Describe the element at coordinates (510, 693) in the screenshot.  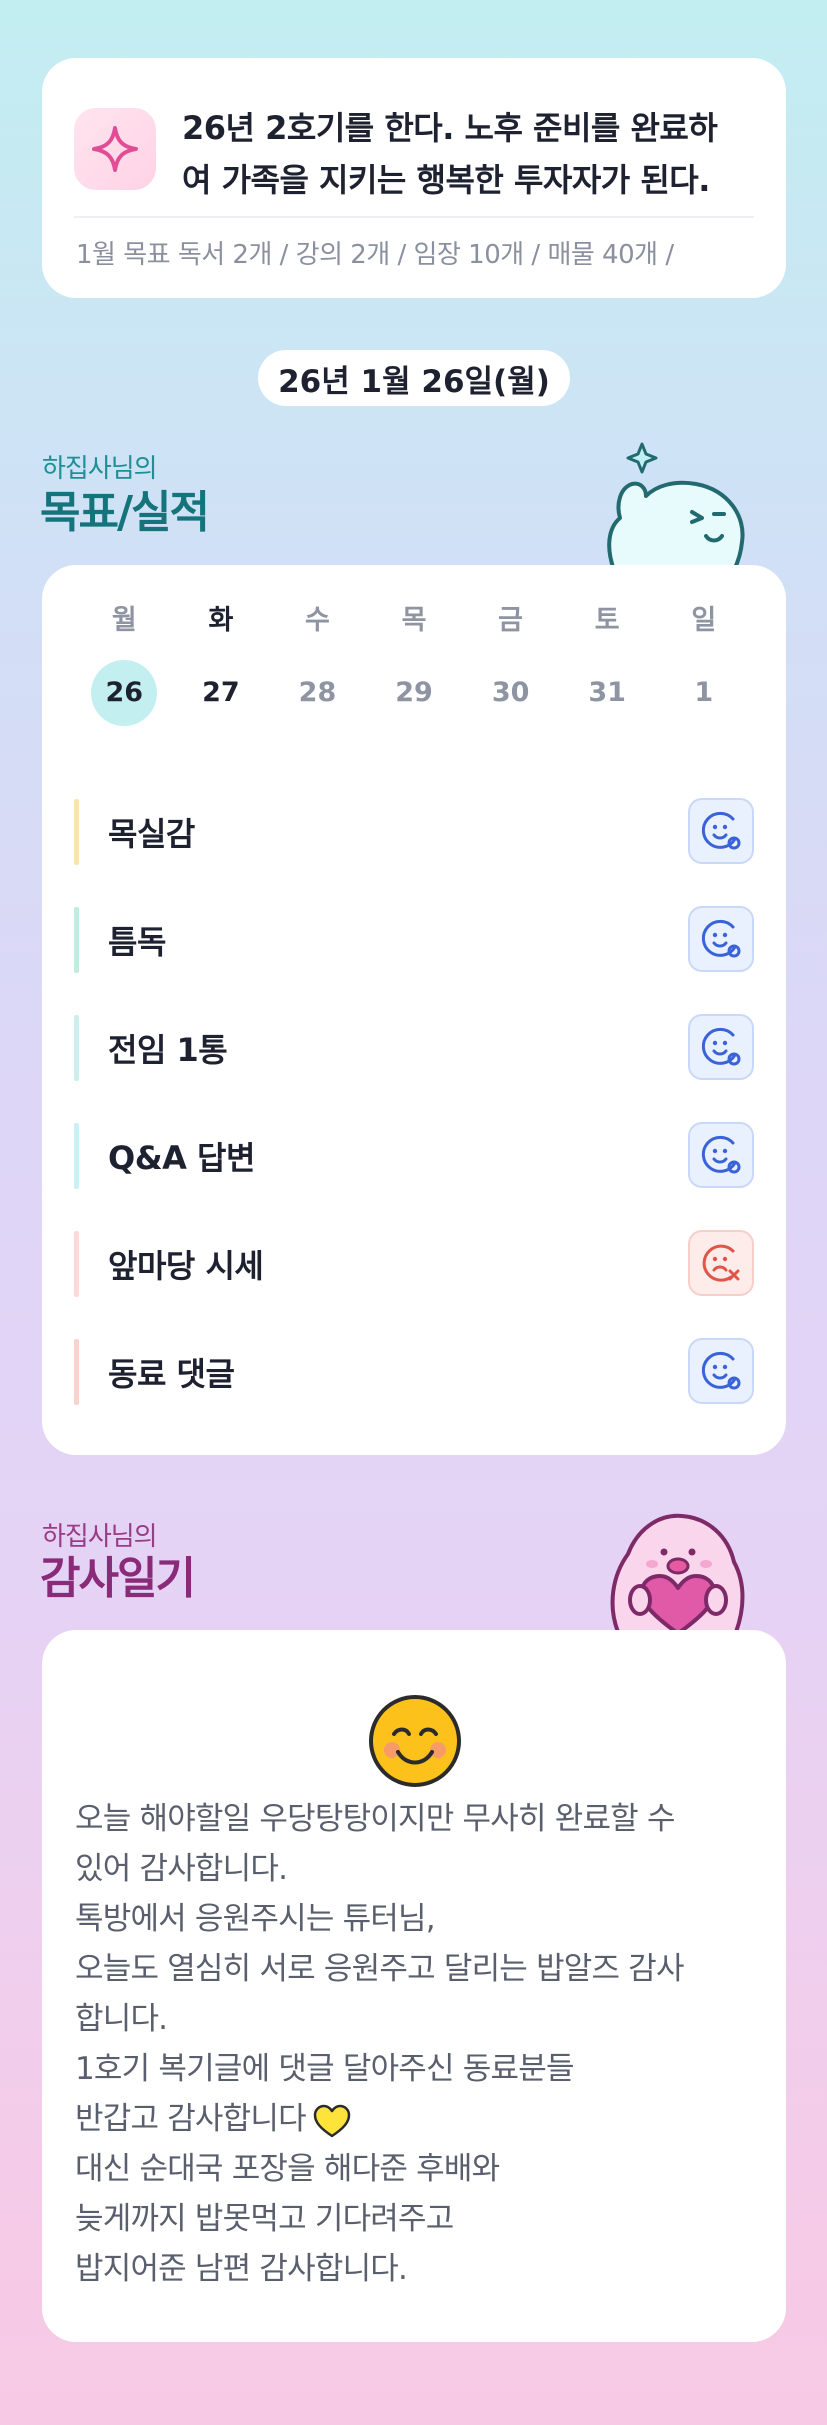
I see `calendar-date: 30` at that location.